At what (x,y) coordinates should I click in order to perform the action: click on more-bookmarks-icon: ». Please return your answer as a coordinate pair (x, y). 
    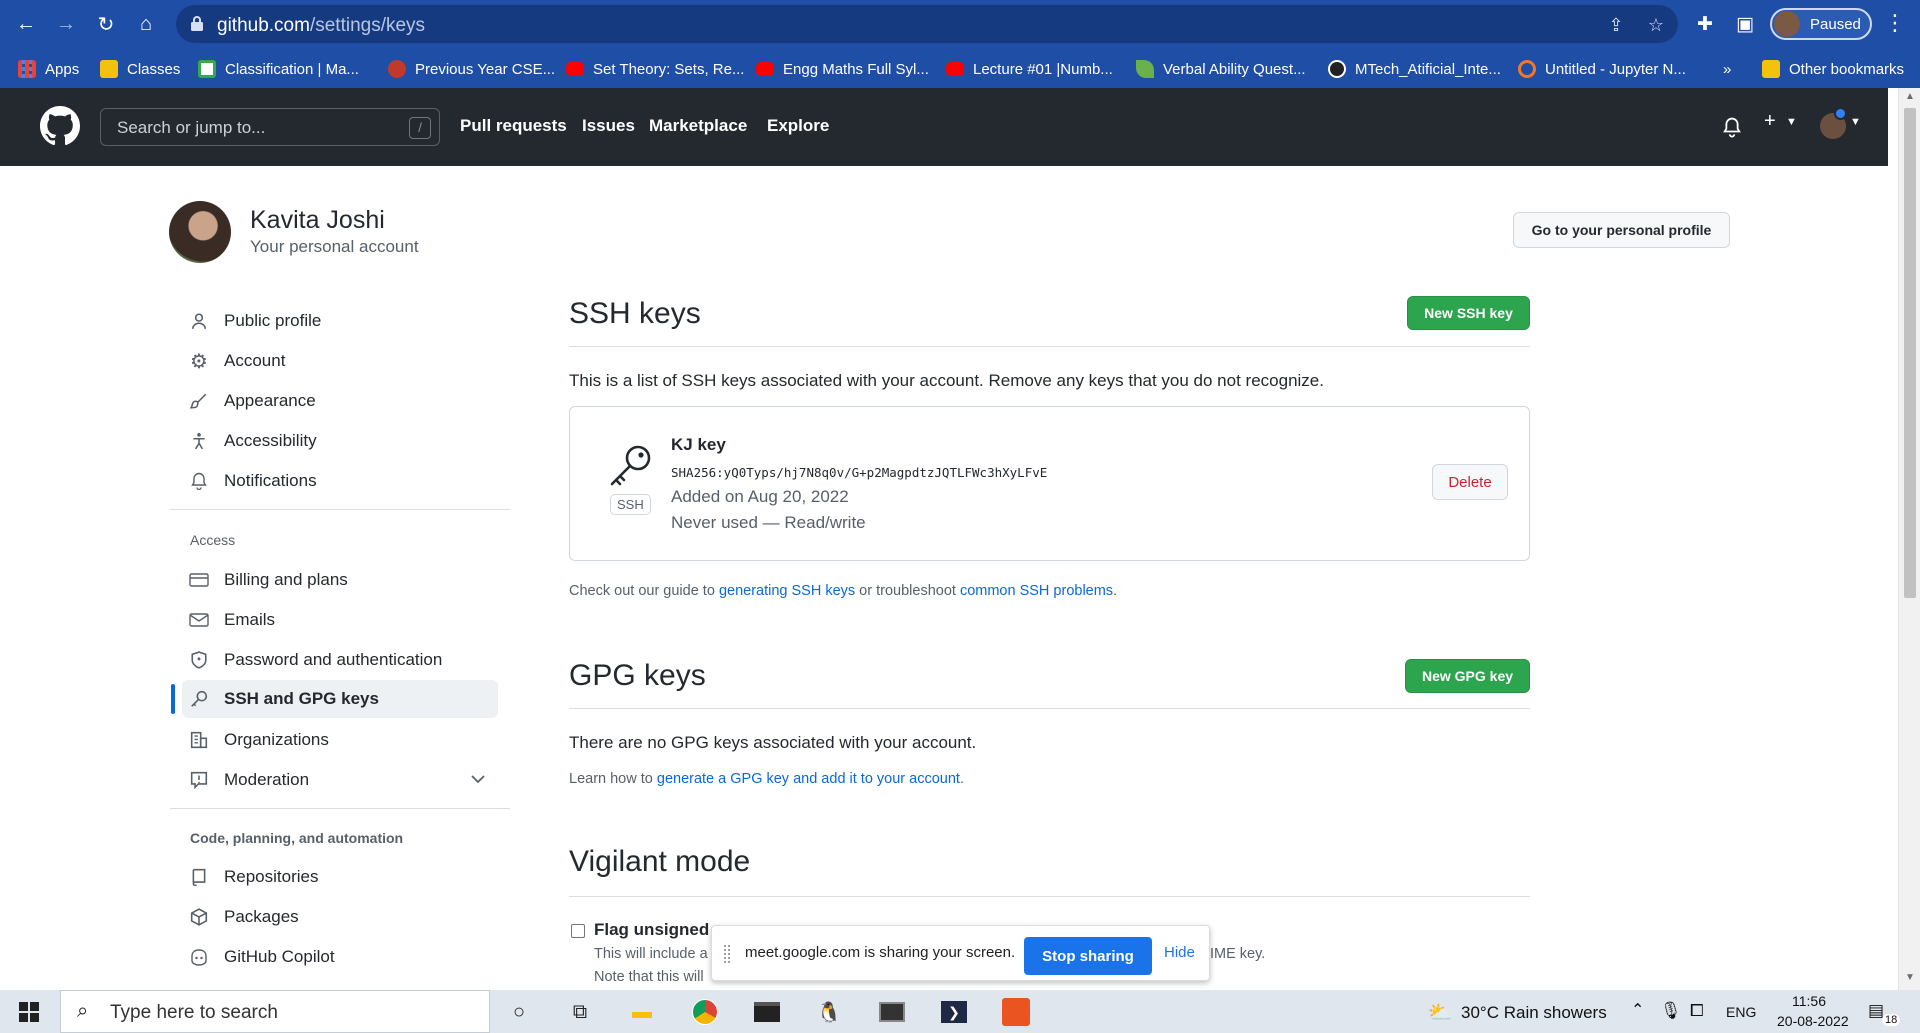
    Looking at the image, I should click on (1727, 69).